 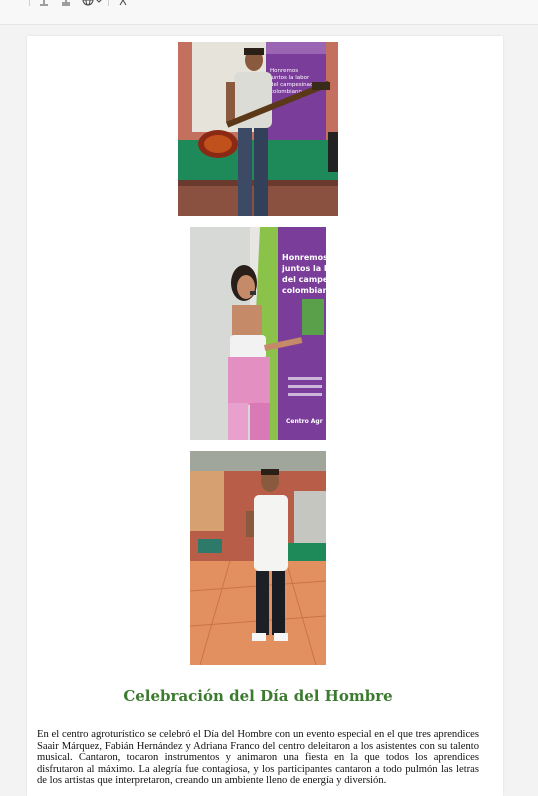 I want to click on clear-format-icon, so click(x=123, y=4).